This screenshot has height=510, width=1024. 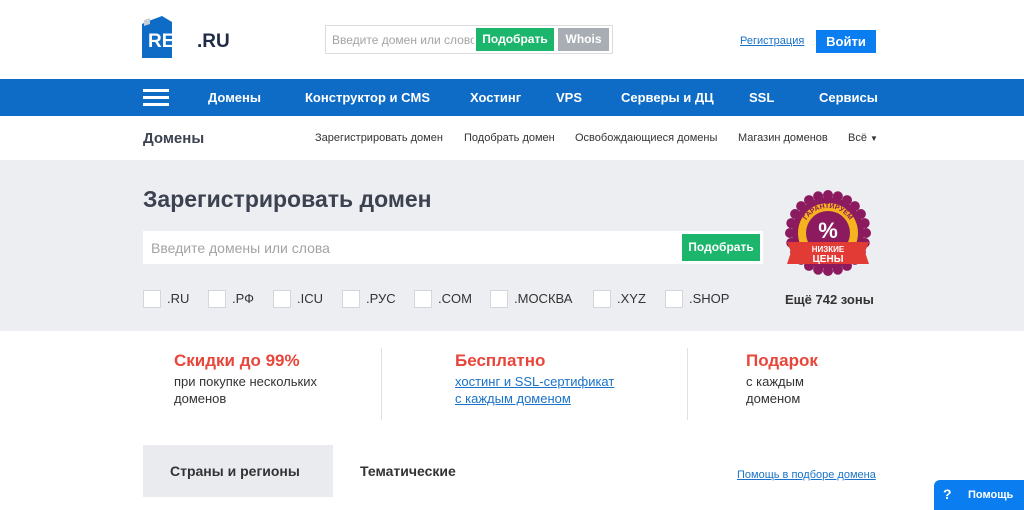 What do you see at coordinates (455, 298) in the screenshot?
I see `zone-label: .COM` at bounding box center [455, 298].